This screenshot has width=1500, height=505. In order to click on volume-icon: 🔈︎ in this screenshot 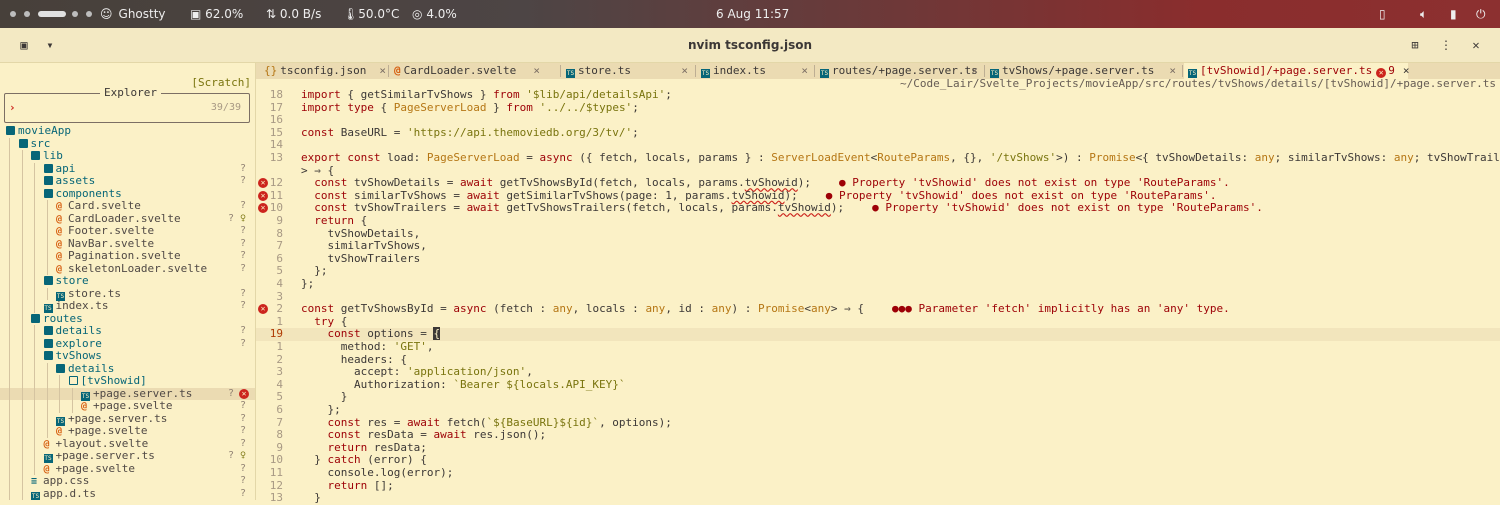, I will do `click(1423, 14)`.